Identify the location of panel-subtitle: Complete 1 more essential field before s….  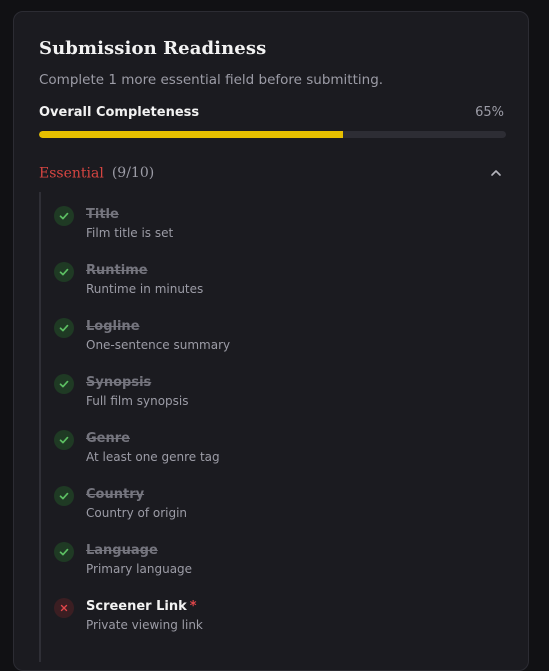
(211, 80).